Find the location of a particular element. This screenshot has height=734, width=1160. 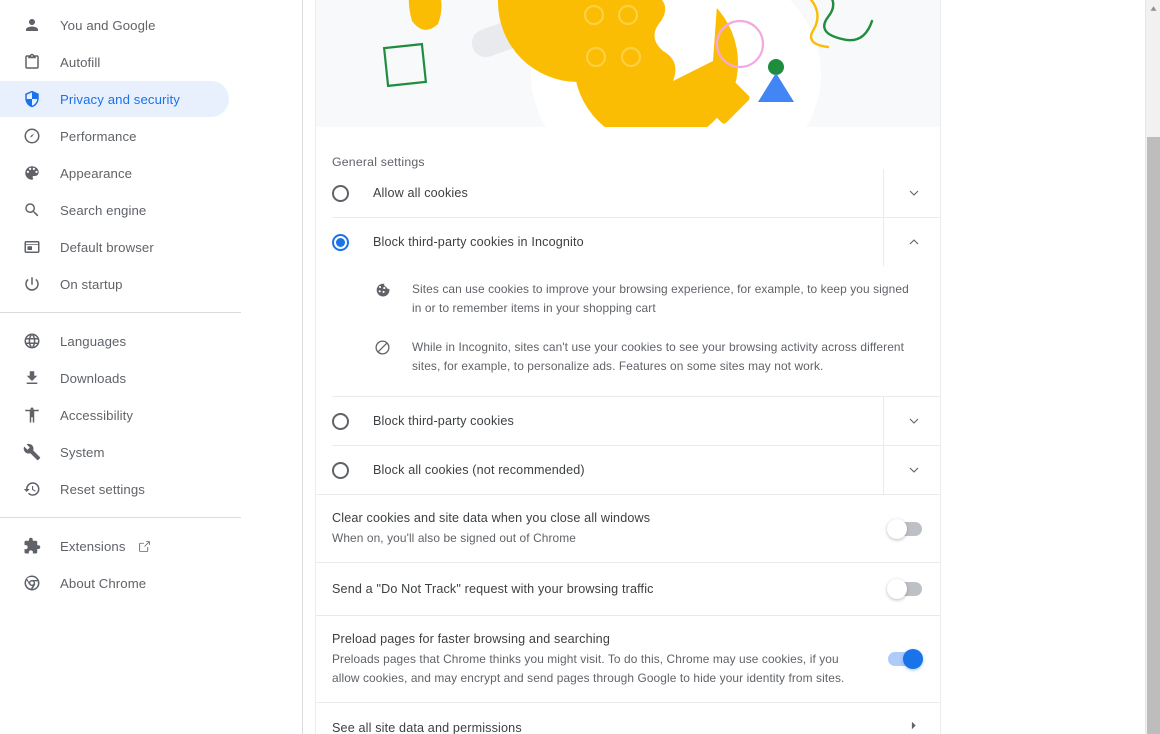

puzzle-icon is located at coordinates (32, 546).